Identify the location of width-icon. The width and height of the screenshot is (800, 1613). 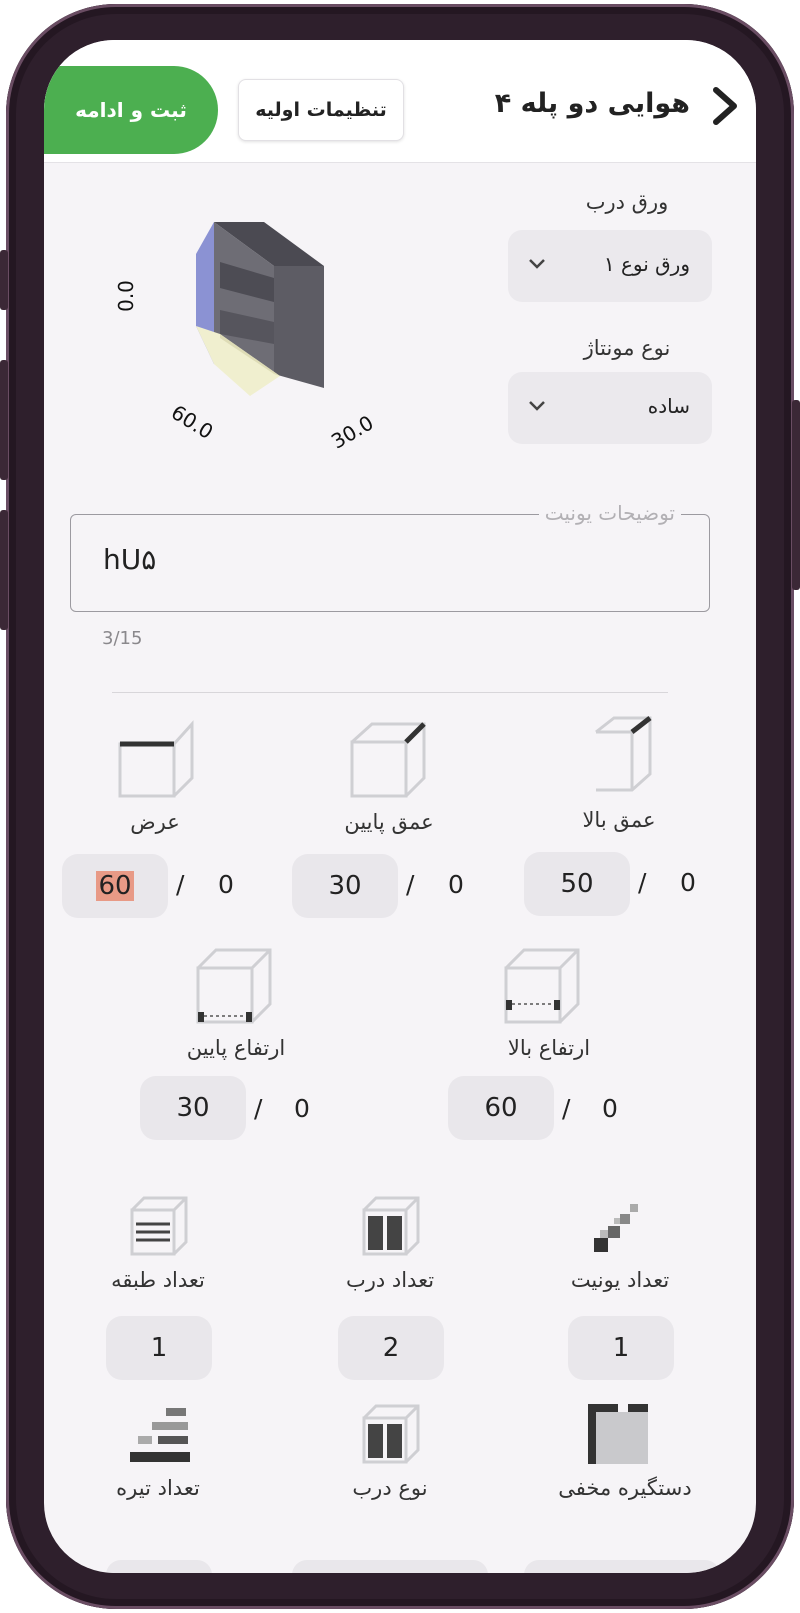
(156, 759).